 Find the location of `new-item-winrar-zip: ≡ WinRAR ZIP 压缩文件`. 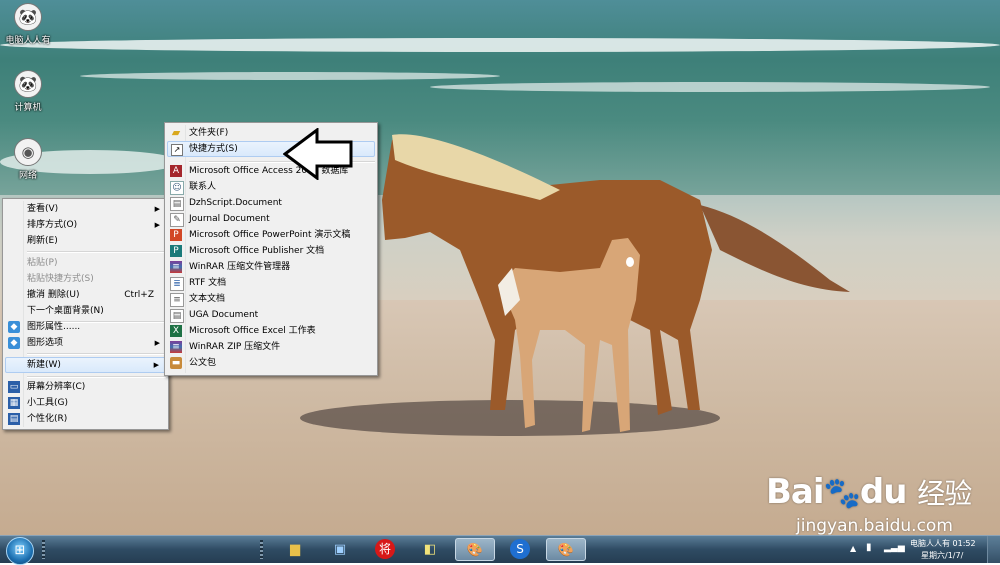

new-item-winrar-zip: ≡ WinRAR ZIP 压缩文件 is located at coordinates (271, 347).